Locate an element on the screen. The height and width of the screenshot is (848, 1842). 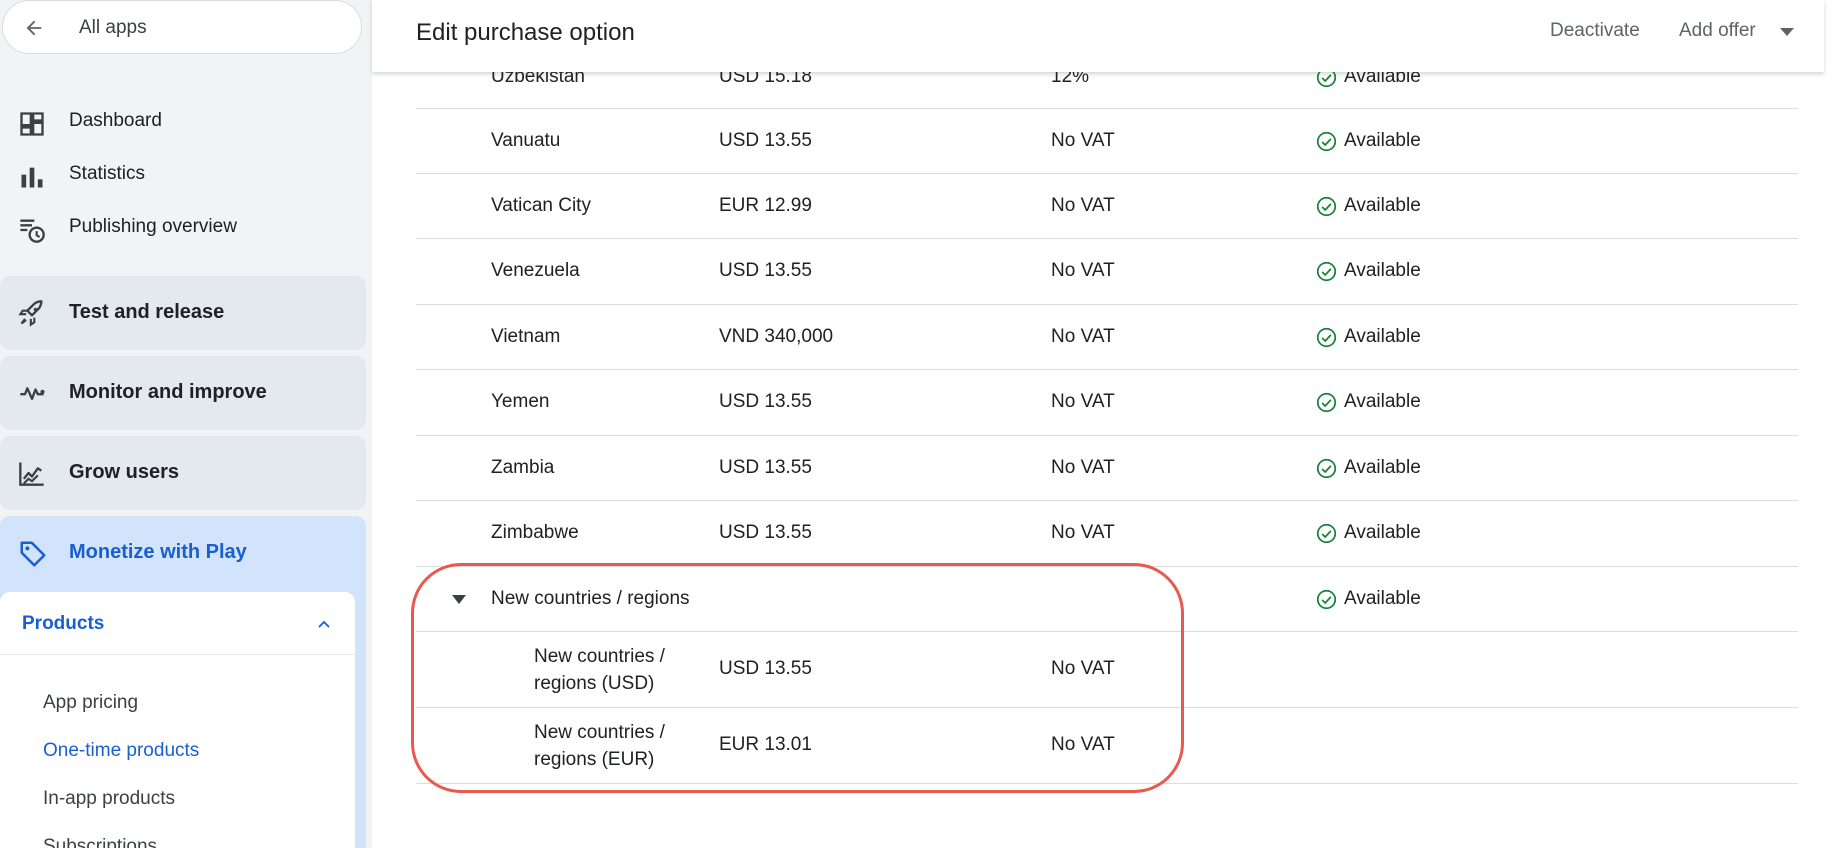
country-cell-line: regions (EUR) is located at coordinates (594, 759).